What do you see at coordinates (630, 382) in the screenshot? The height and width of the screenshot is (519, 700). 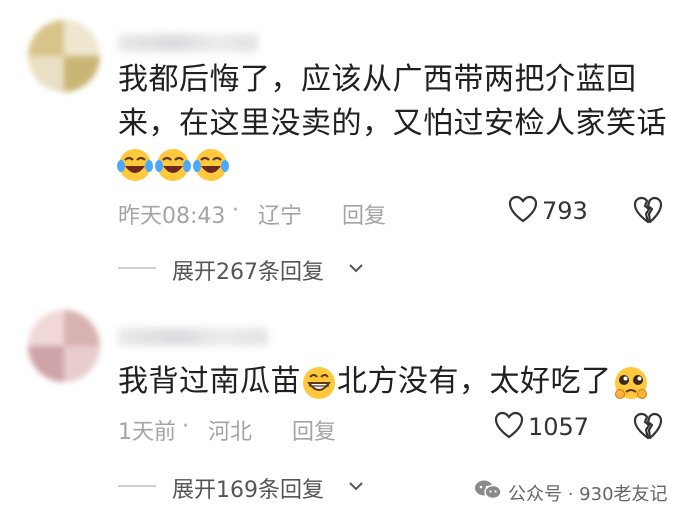 I see `pleading-face-icon` at bounding box center [630, 382].